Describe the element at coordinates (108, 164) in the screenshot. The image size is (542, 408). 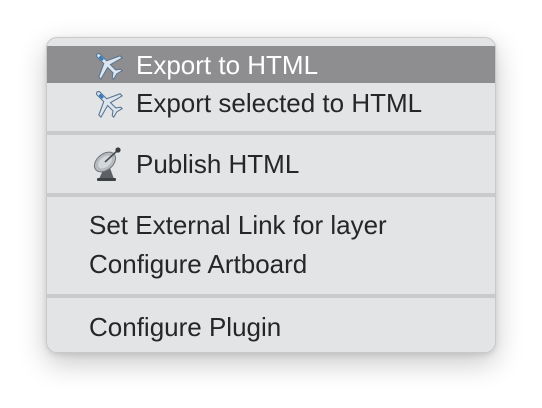
I see `satellite-dish-icon` at that location.